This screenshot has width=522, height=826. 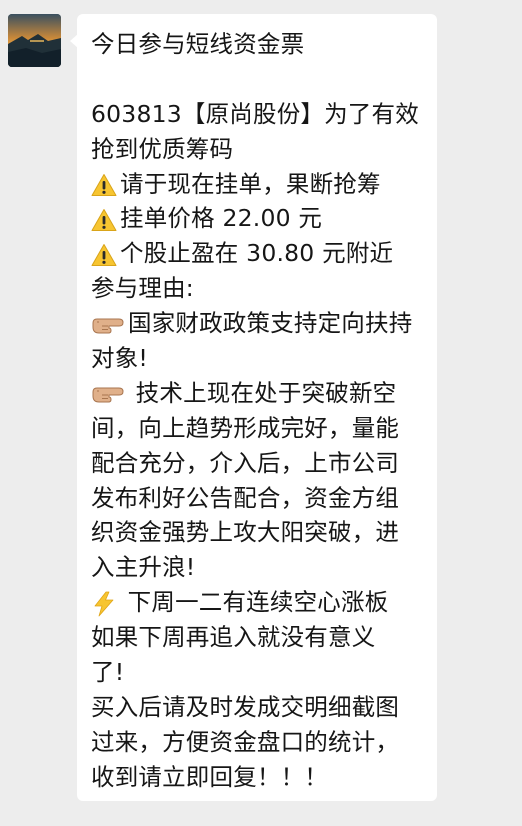 I want to click on message-line-text: 入主升浪!, so click(x=143, y=567).